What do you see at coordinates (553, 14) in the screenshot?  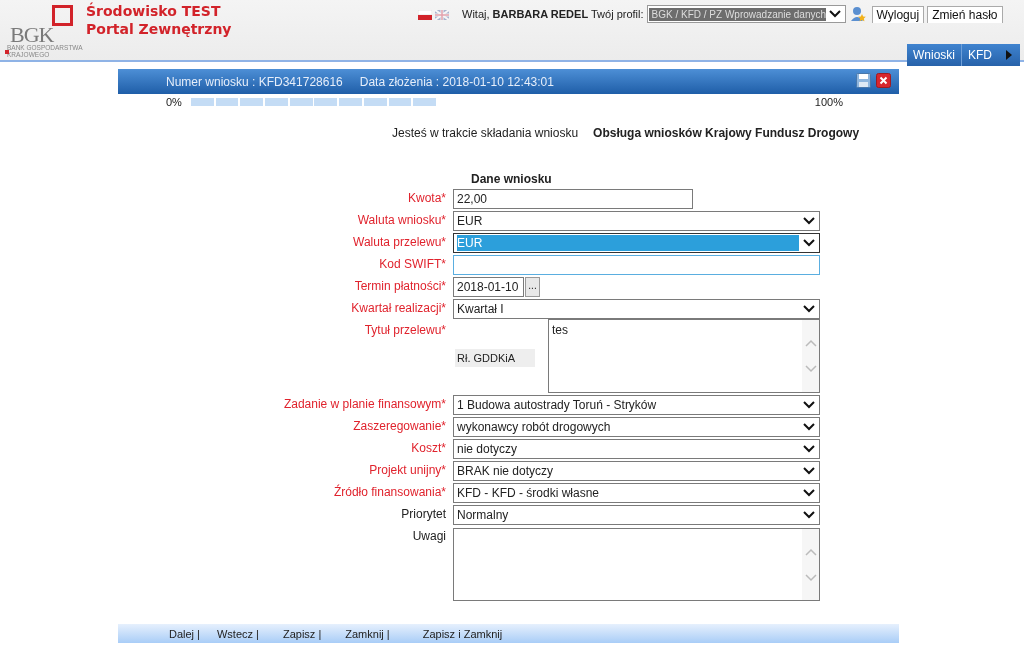 I see `welcome-text: Witaj, BARBARA REDEL Twój profil:` at bounding box center [553, 14].